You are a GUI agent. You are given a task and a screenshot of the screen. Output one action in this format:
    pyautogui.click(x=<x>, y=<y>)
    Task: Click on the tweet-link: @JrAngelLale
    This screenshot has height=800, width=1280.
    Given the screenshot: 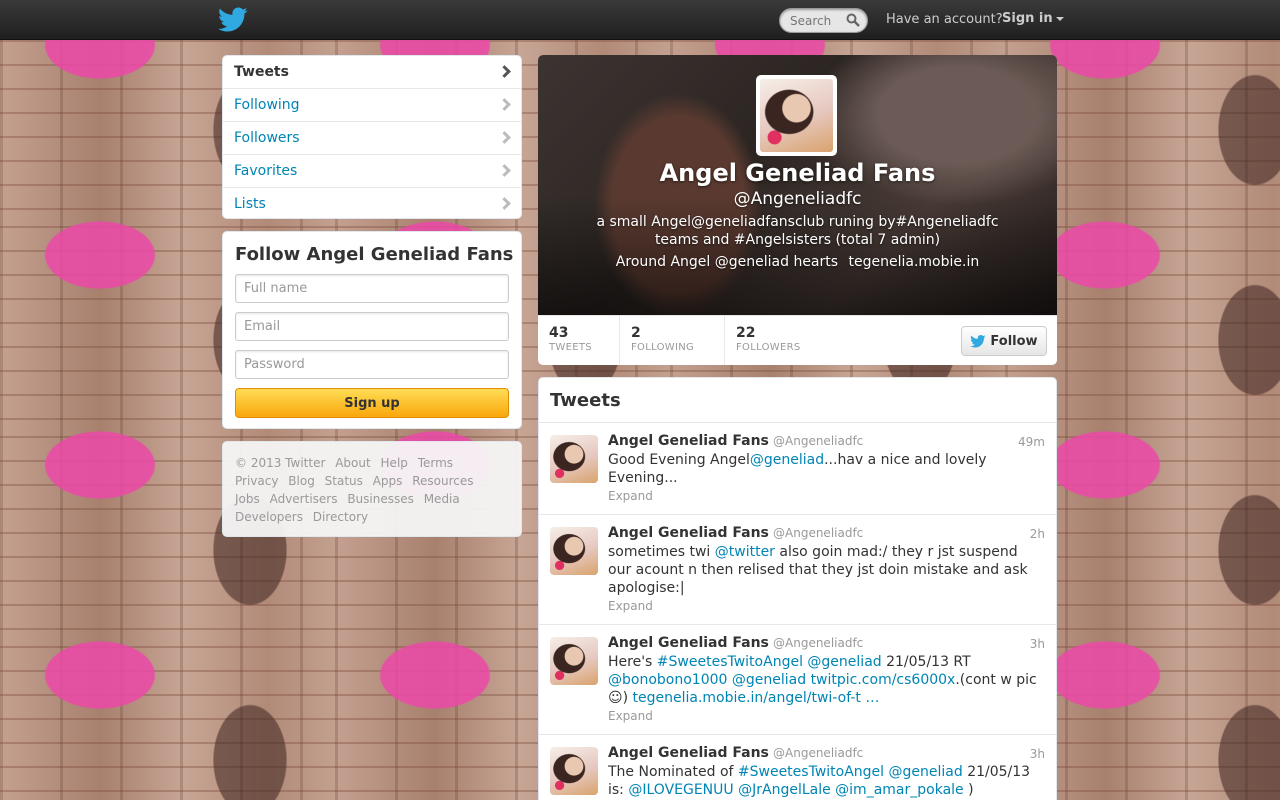 What is the action you would take?
    pyautogui.click(x=784, y=790)
    